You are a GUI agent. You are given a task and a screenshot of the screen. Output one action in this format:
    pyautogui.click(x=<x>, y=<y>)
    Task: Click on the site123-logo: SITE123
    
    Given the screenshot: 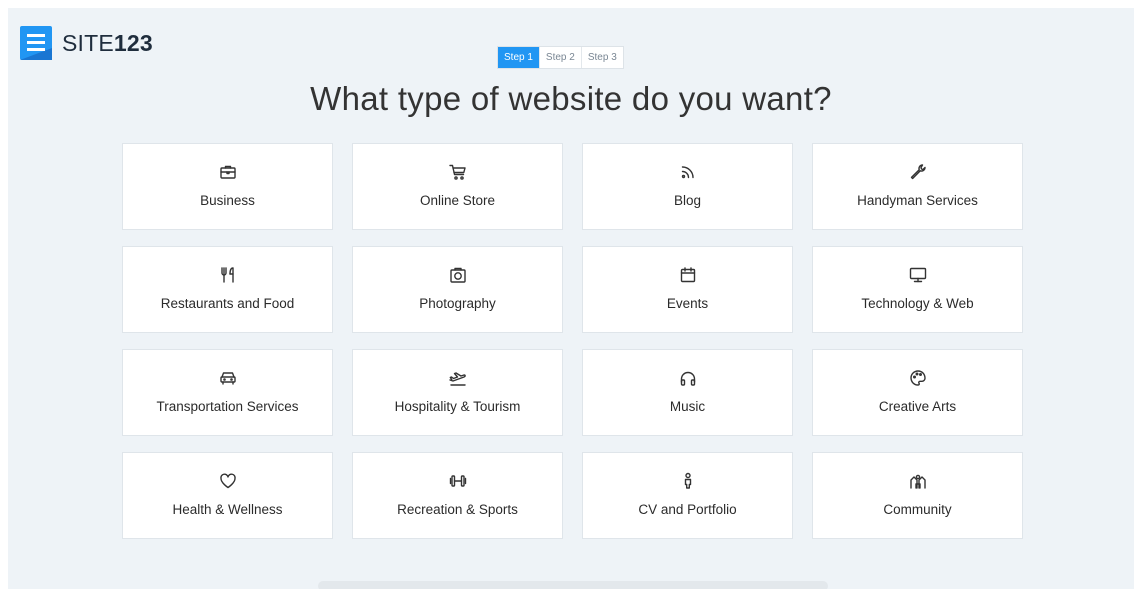 What is the action you would take?
    pyautogui.click(x=86, y=43)
    